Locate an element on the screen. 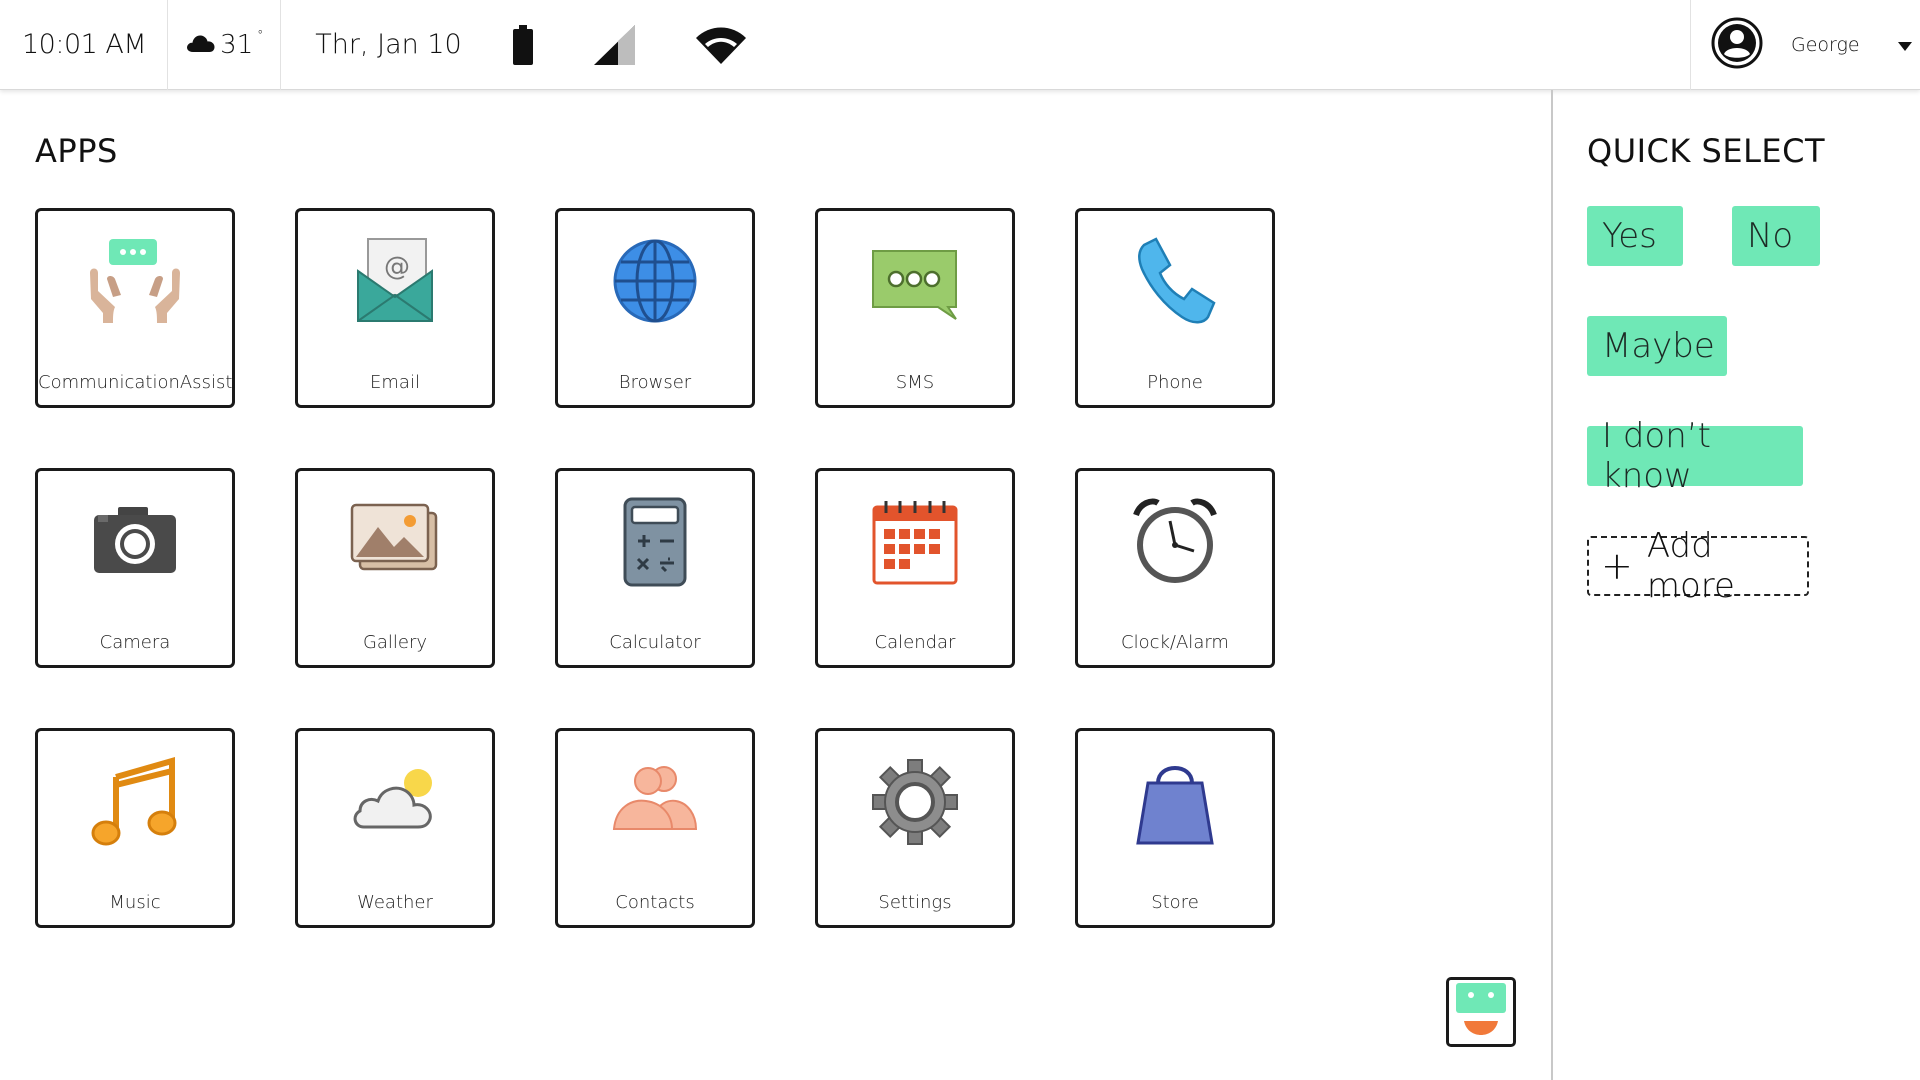  contacts-icon is located at coordinates (655, 802).